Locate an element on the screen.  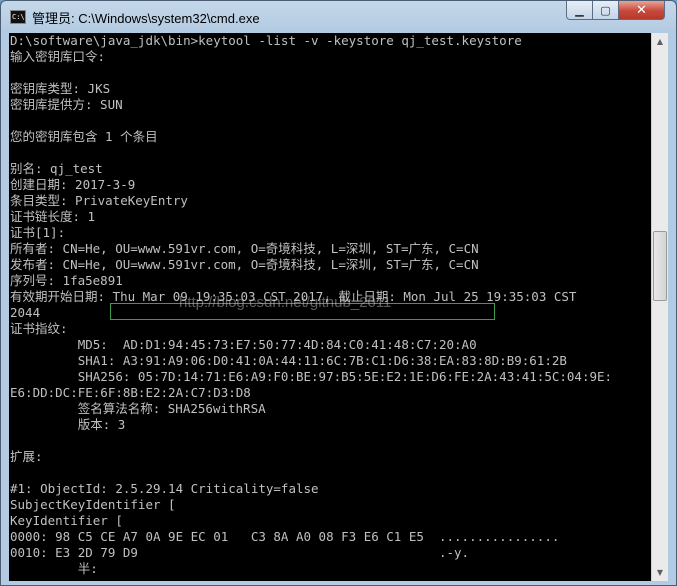
scroll-up-arrow-icon: ▲ is located at coordinates (660, 41).